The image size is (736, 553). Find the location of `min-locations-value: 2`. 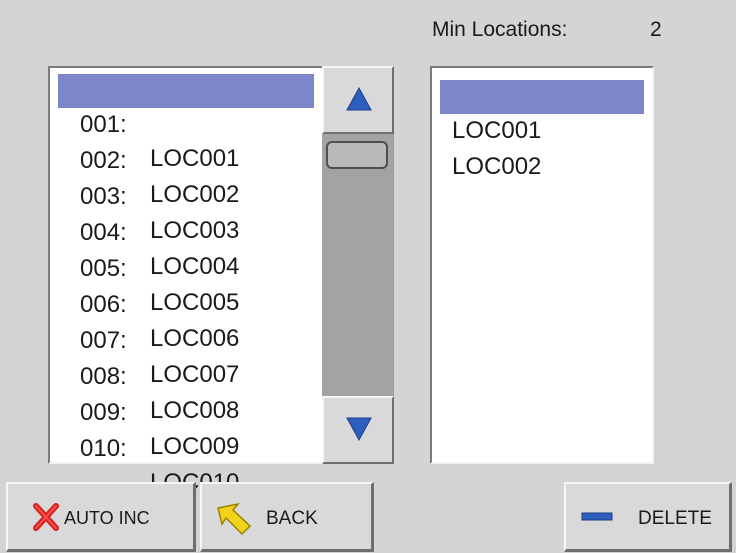

min-locations-value: 2 is located at coordinates (656, 29).